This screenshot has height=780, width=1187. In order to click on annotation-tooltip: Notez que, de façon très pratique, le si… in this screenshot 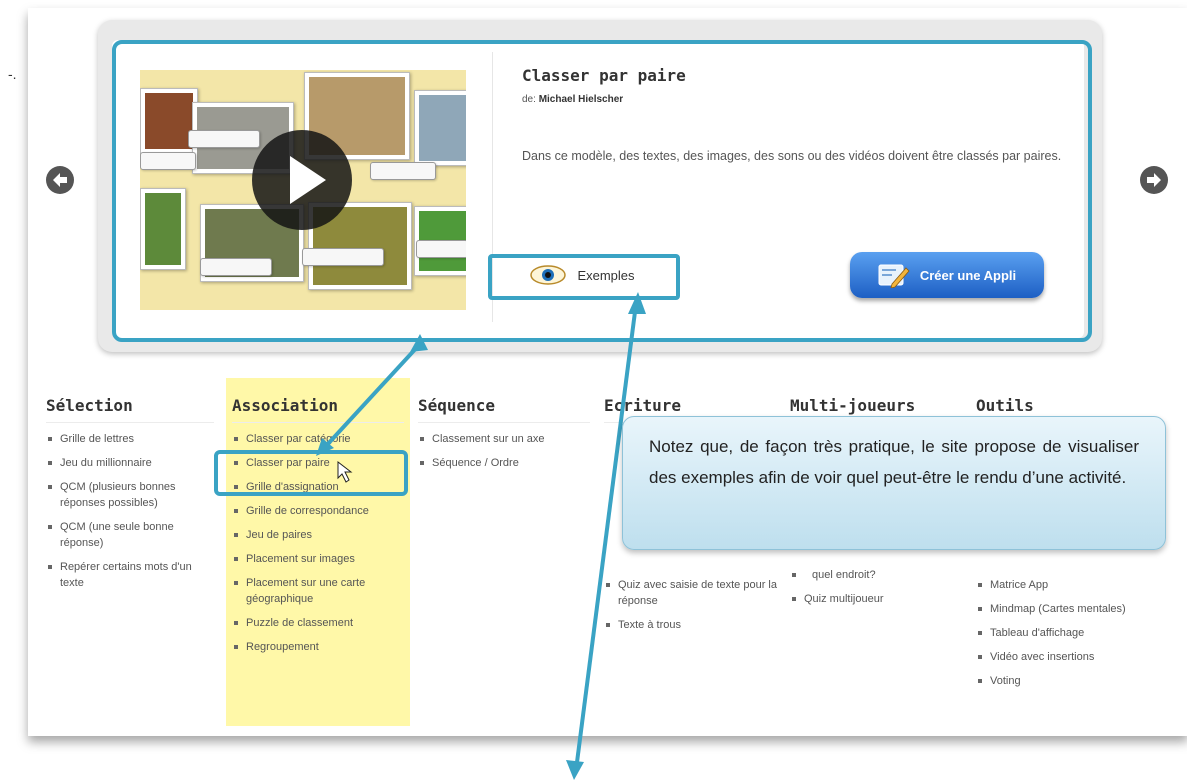, I will do `click(894, 483)`.